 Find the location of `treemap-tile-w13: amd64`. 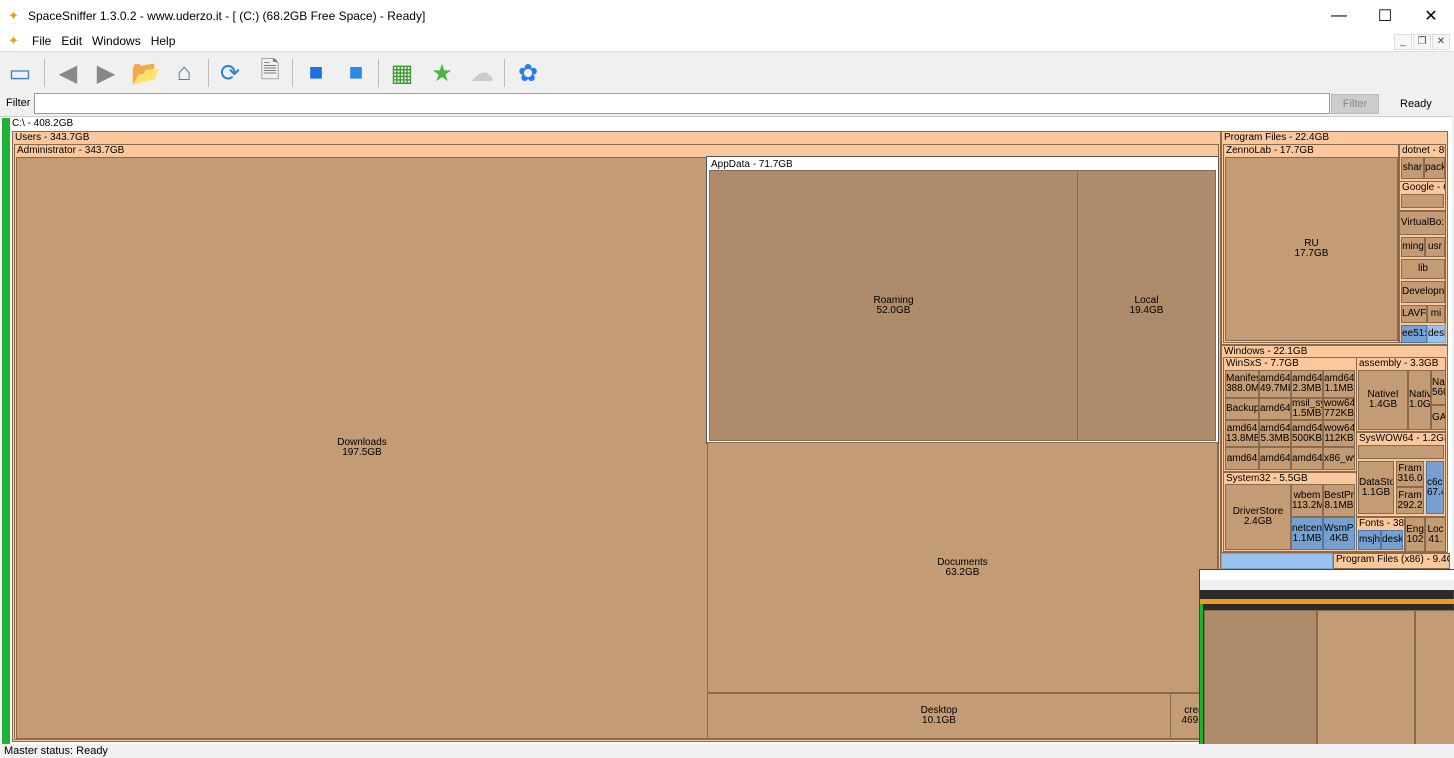

treemap-tile-w13: amd64 is located at coordinates (1242, 458).